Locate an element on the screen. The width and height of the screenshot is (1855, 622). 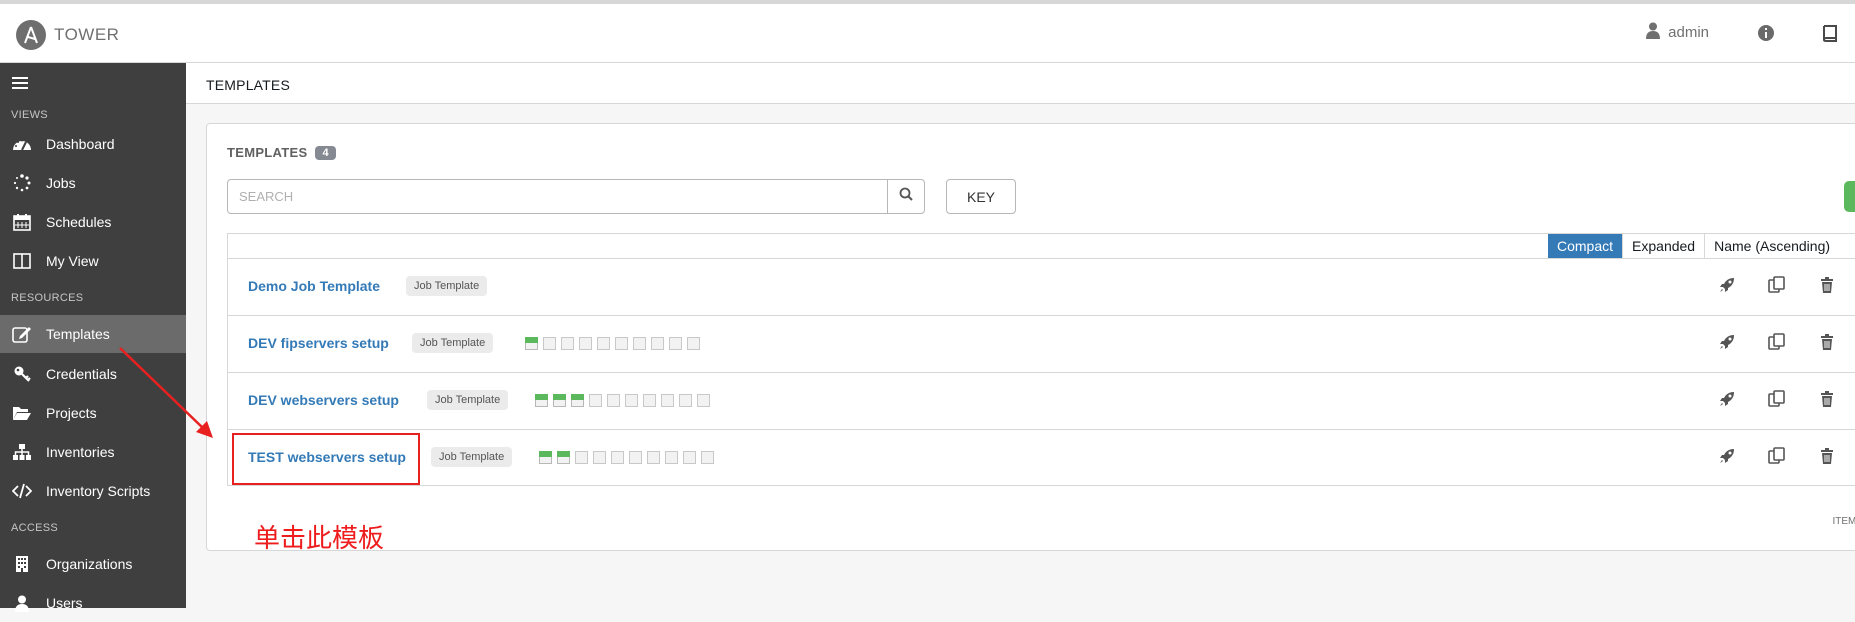
template-name-link: Demo Job Template is located at coordinates (314, 286).